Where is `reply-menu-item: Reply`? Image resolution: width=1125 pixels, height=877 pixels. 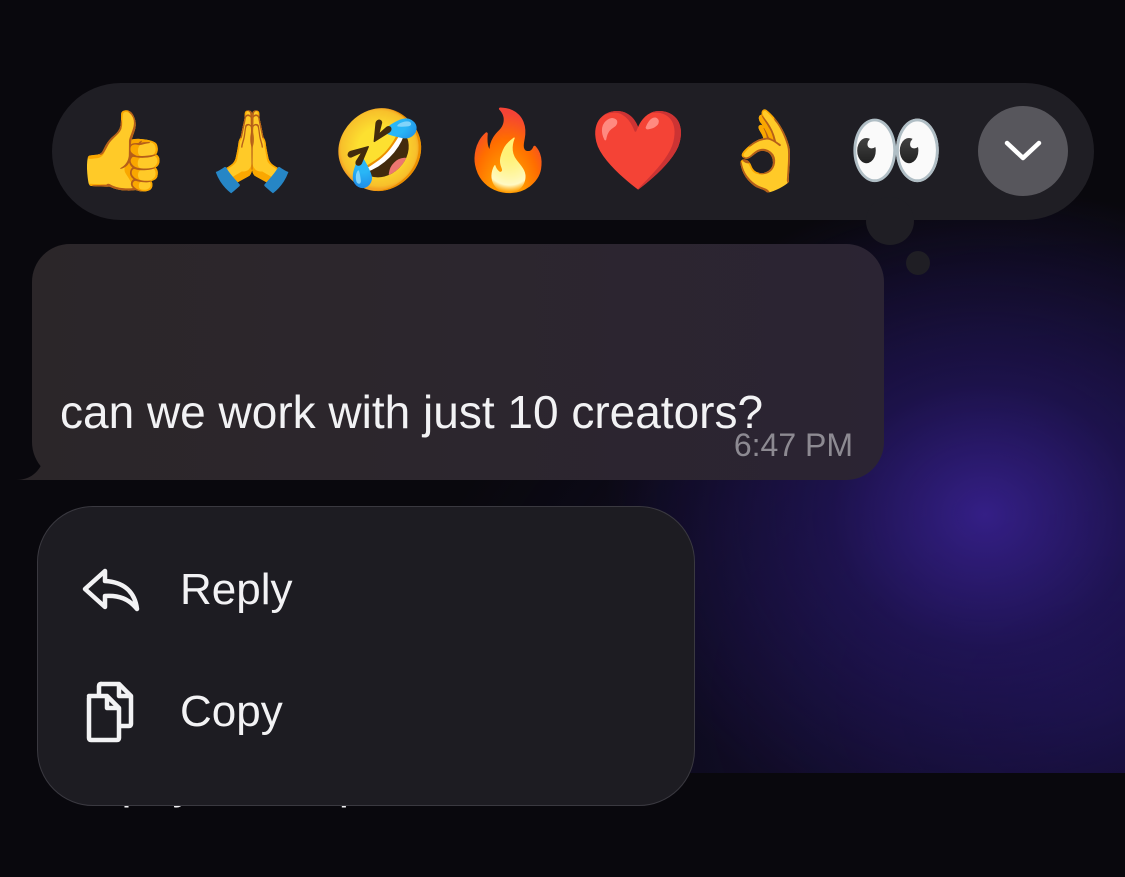
reply-menu-item: Reply is located at coordinates (338, 590).